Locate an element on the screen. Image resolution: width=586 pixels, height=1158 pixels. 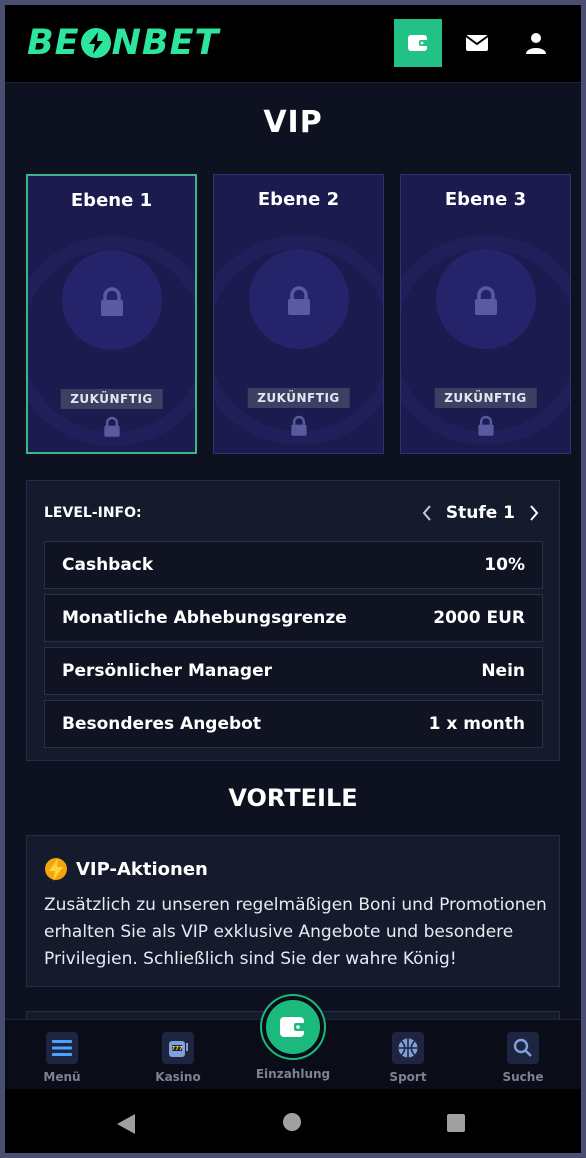
level-card-1: Ebene 1 ZUKÜNFTIG is located at coordinates (111, 314).